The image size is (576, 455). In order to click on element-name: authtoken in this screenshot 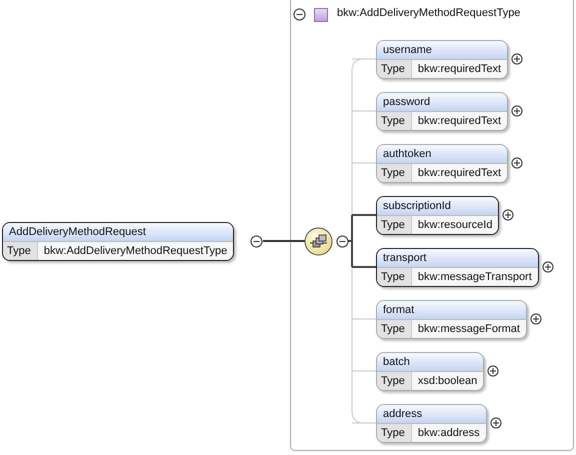, I will do `click(442, 154)`.